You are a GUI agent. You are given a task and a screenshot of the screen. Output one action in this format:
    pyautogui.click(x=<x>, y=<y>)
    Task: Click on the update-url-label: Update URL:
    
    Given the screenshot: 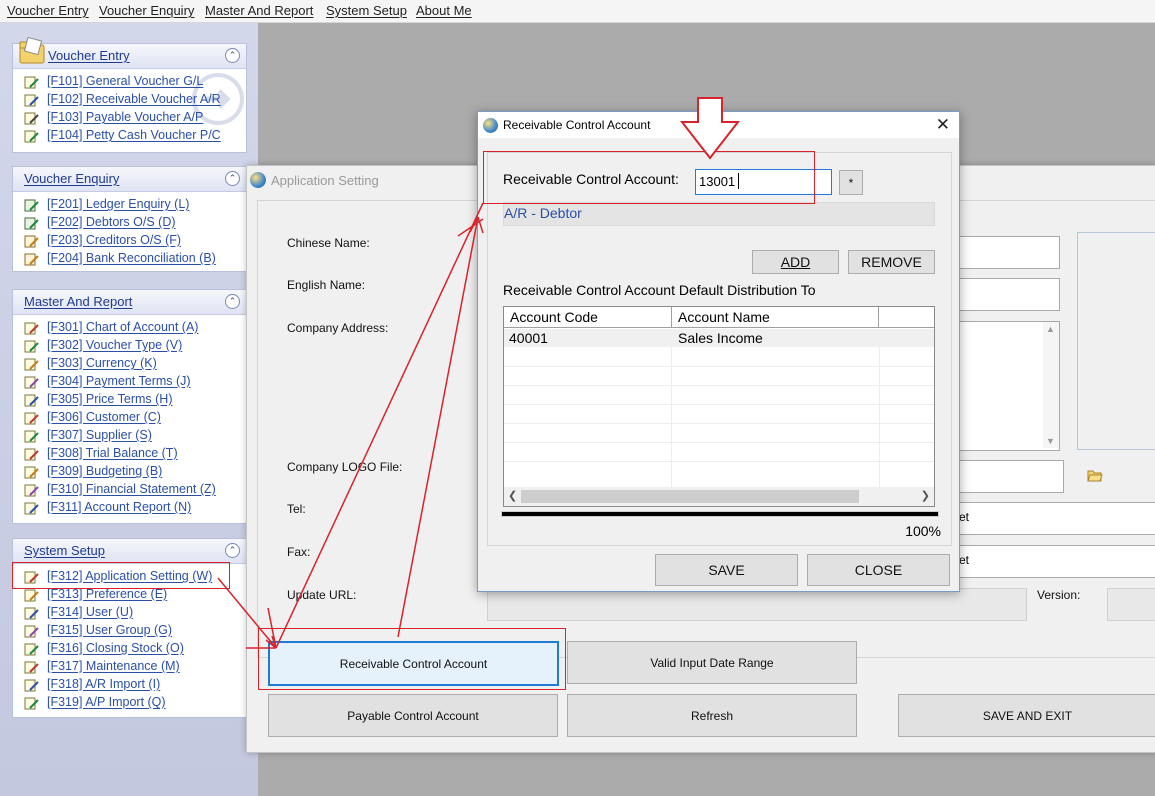 What is the action you would take?
    pyautogui.click(x=322, y=595)
    